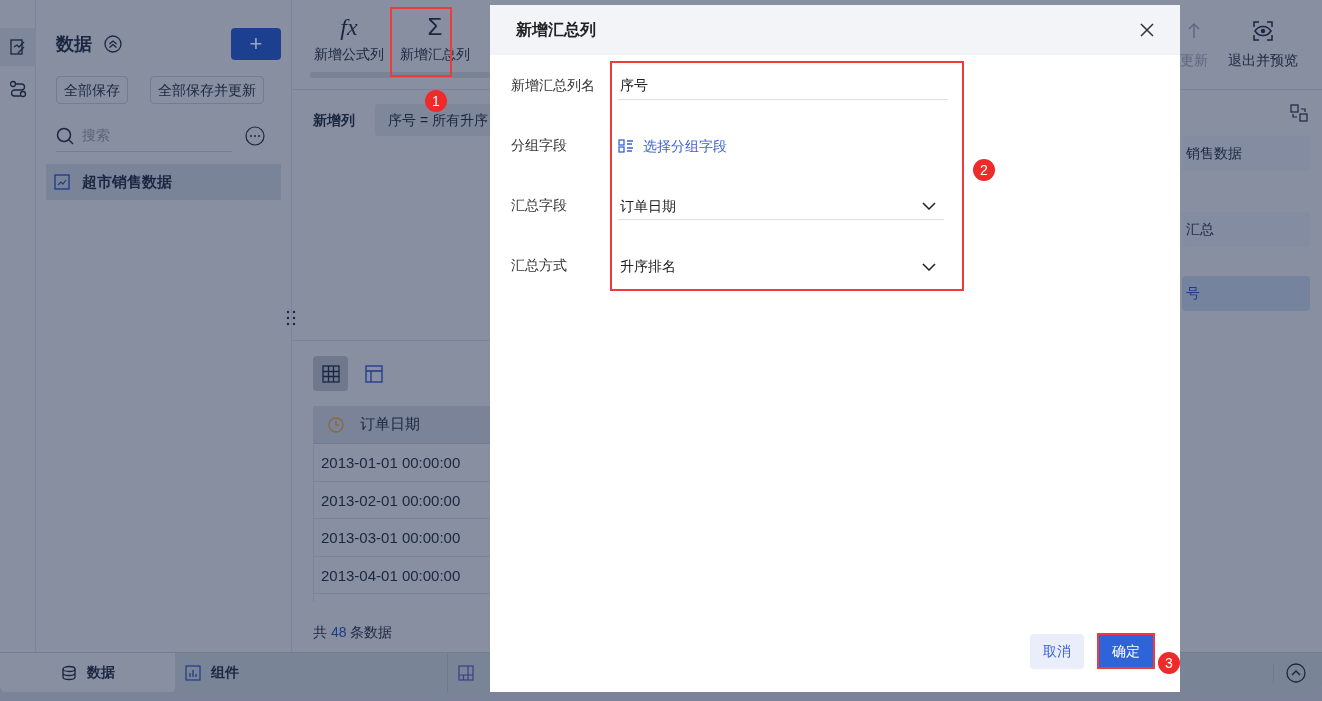 This screenshot has width=1322, height=701. What do you see at coordinates (74, 44) in the screenshot?
I see `panel-title: 数据` at bounding box center [74, 44].